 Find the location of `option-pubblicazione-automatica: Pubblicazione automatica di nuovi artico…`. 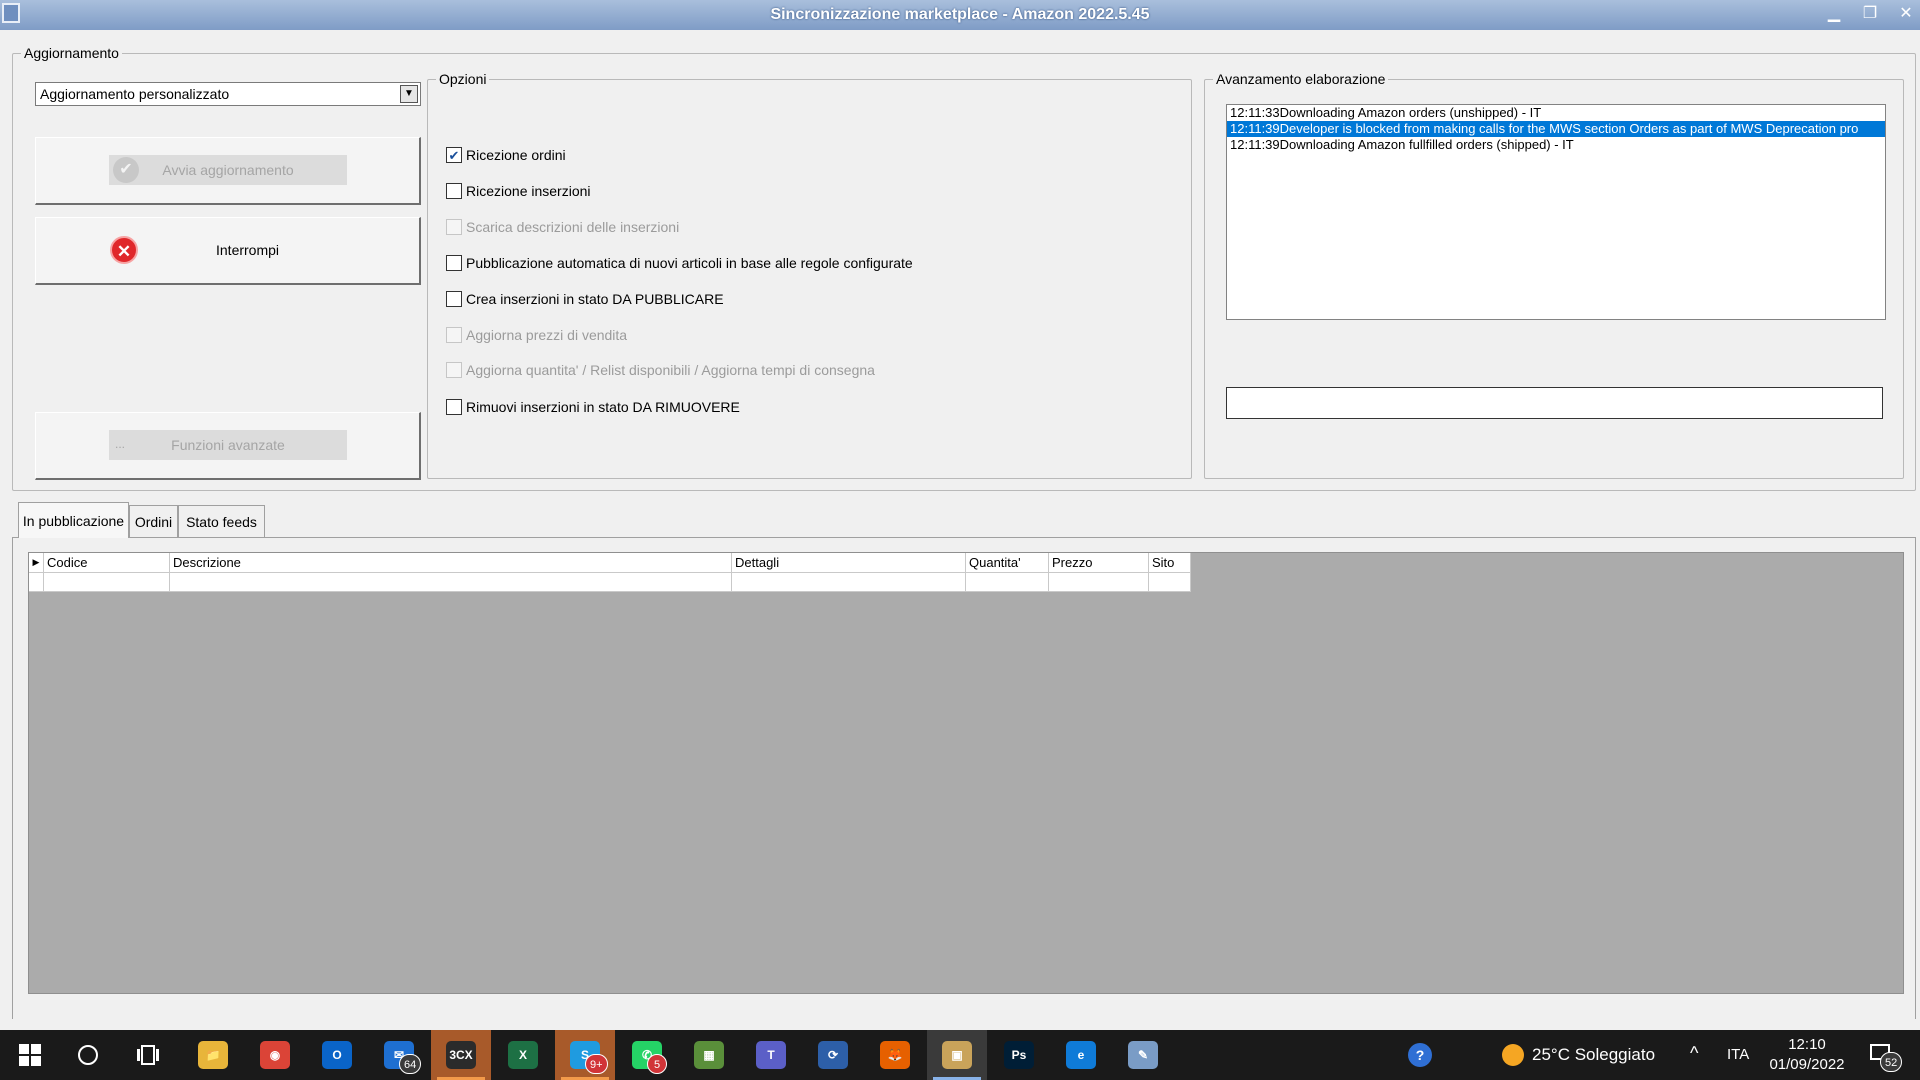

option-pubblicazione-automatica: Pubblicazione automatica di nuovi artico… is located at coordinates (679, 263).